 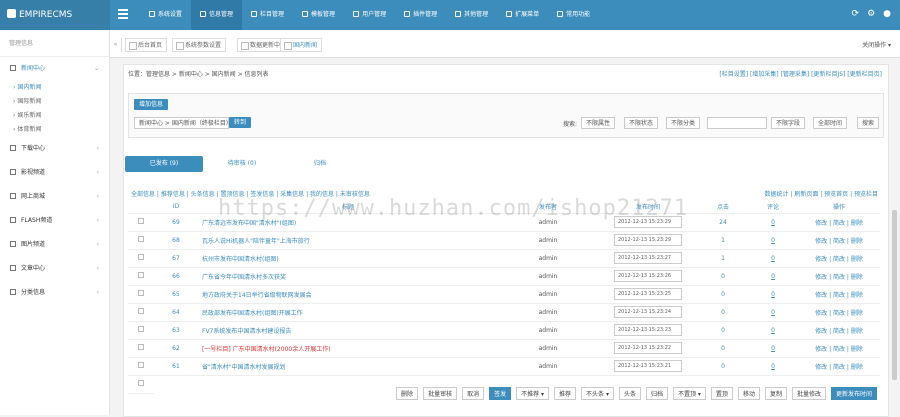 What do you see at coordinates (146, 45) in the screenshot?
I see `tab: 后台首页` at bounding box center [146, 45].